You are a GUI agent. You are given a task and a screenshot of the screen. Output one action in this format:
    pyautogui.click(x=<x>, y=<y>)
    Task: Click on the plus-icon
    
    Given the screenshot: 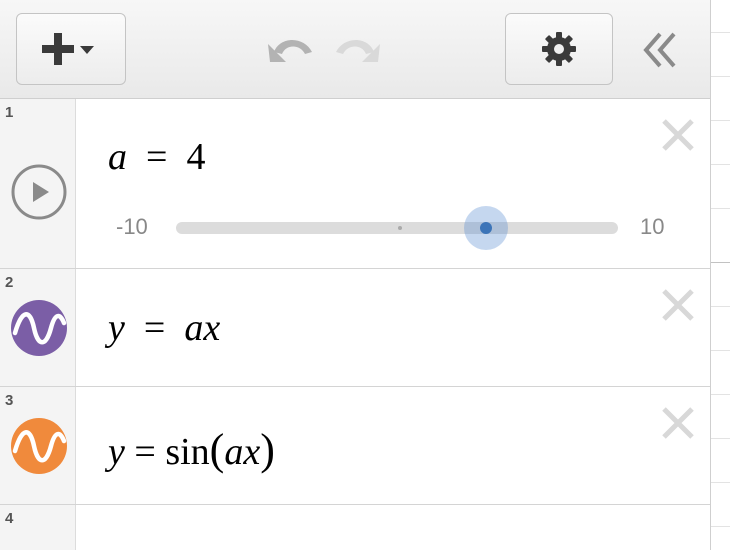 What is the action you would take?
    pyautogui.click(x=68, y=49)
    